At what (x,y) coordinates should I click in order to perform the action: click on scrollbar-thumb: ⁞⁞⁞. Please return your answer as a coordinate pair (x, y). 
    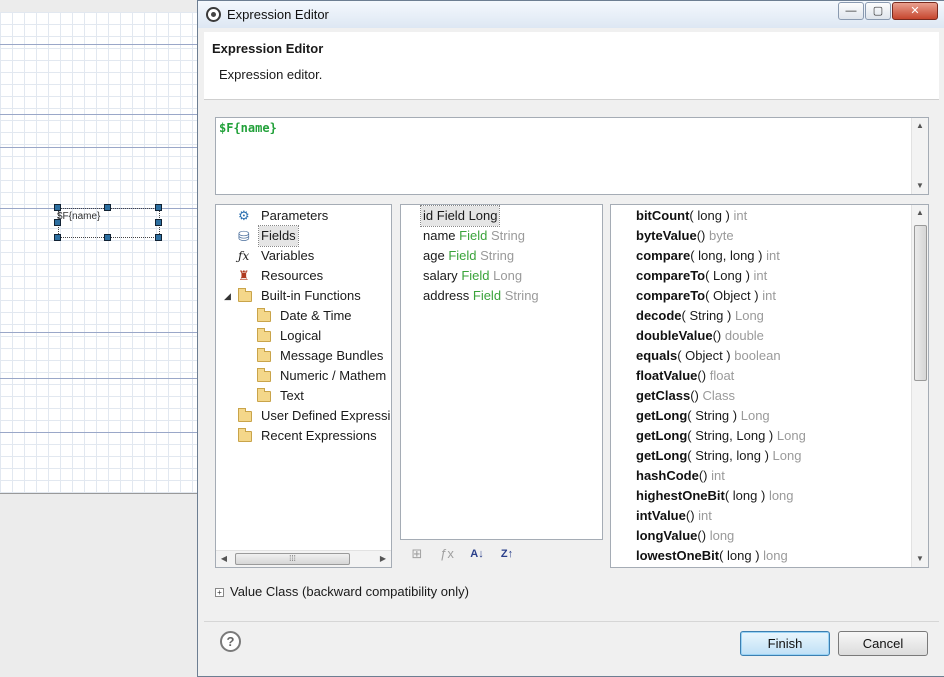
    Looking at the image, I should click on (292, 559).